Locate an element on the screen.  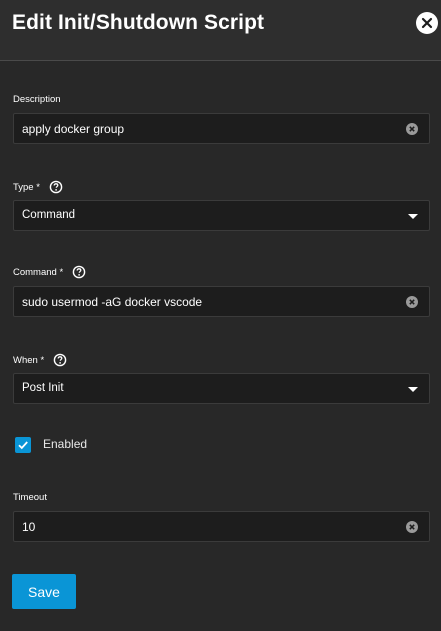
command-label: Command * is located at coordinates (49, 272).